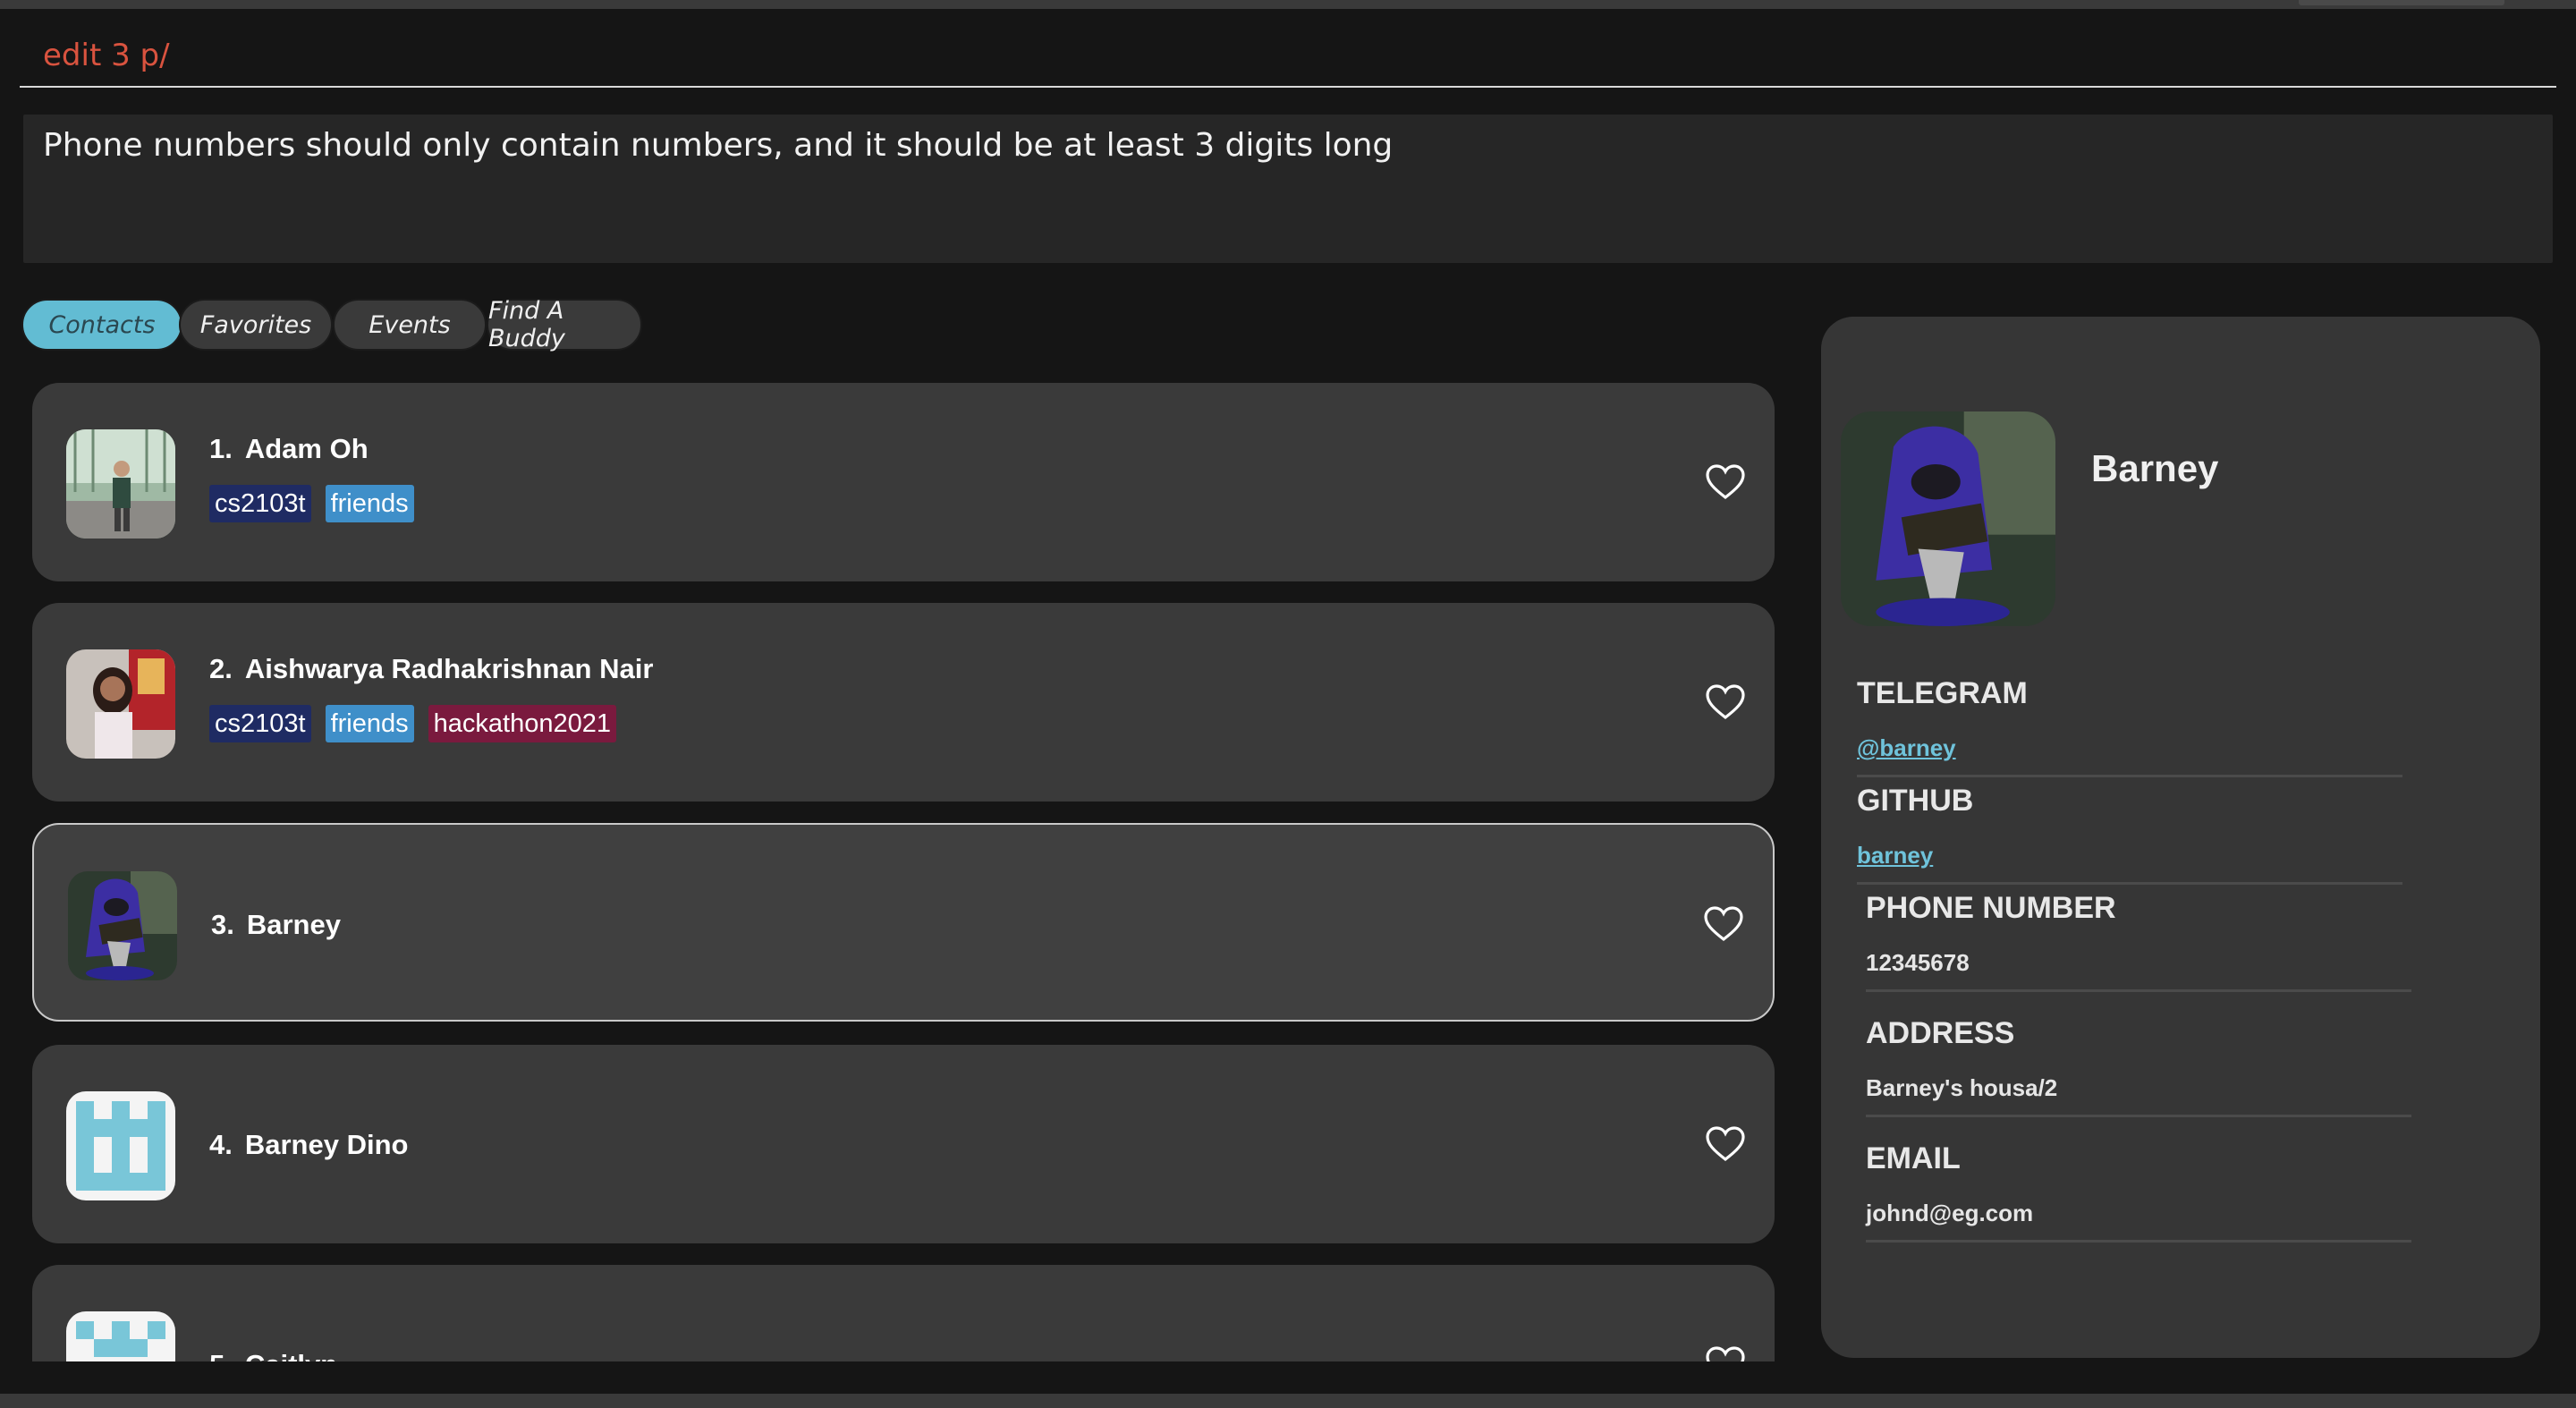 This screenshot has width=2576, height=1408. I want to click on email-value: johnd@eg.com, so click(1950, 1213).